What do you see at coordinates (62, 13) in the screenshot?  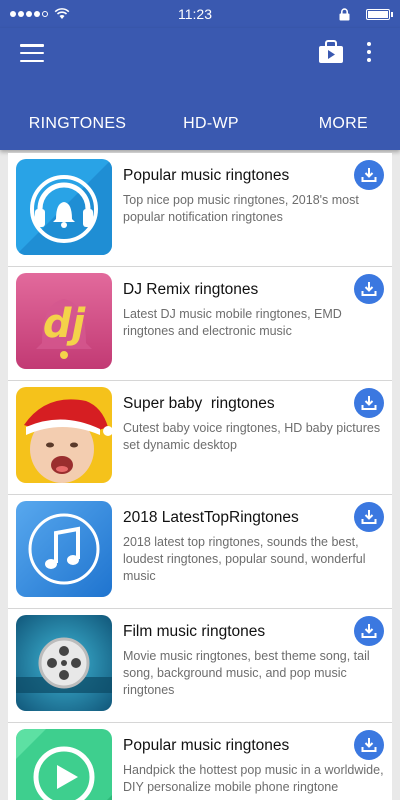 I see `wifi-icon` at bounding box center [62, 13].